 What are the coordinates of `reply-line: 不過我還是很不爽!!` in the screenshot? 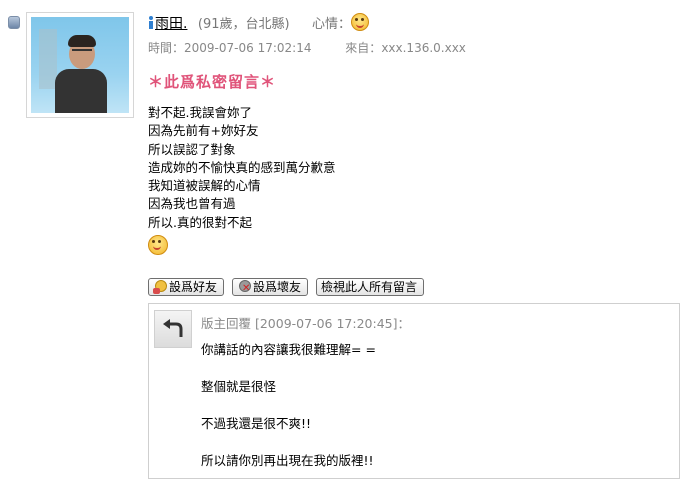 It's located at (256, 423).